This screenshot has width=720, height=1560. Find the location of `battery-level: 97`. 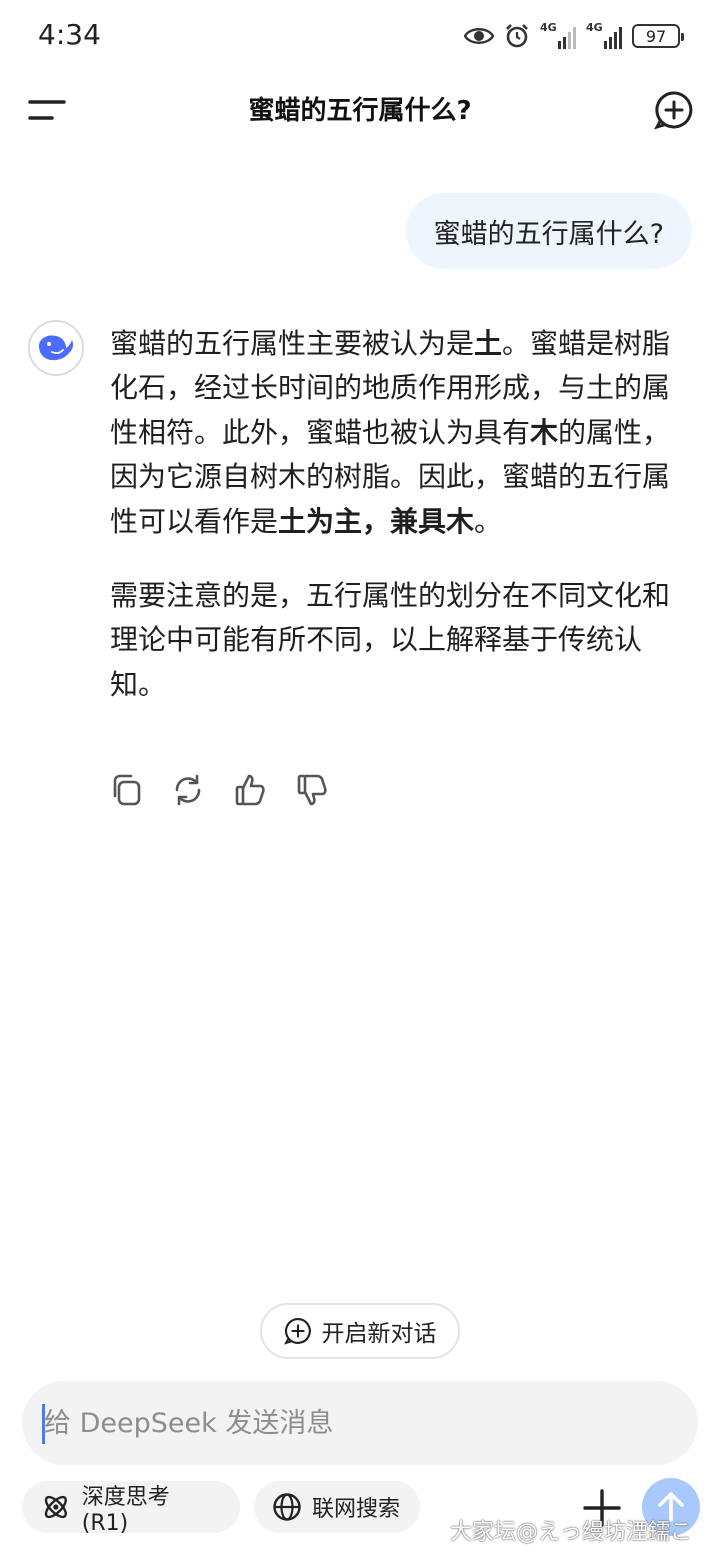

battery-level: 97 is located at coordinates (656, 36).